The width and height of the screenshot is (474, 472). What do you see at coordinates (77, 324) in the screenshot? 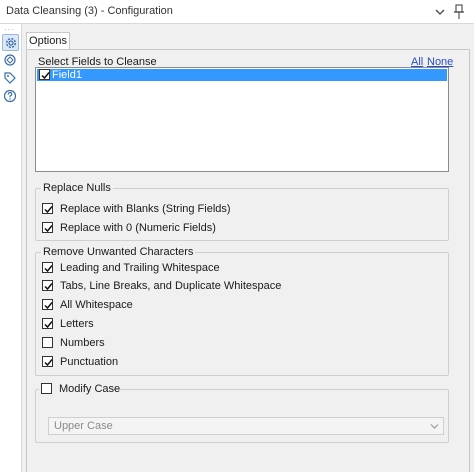
I see `letters-label: Letters` at bounding box center [77, 324].